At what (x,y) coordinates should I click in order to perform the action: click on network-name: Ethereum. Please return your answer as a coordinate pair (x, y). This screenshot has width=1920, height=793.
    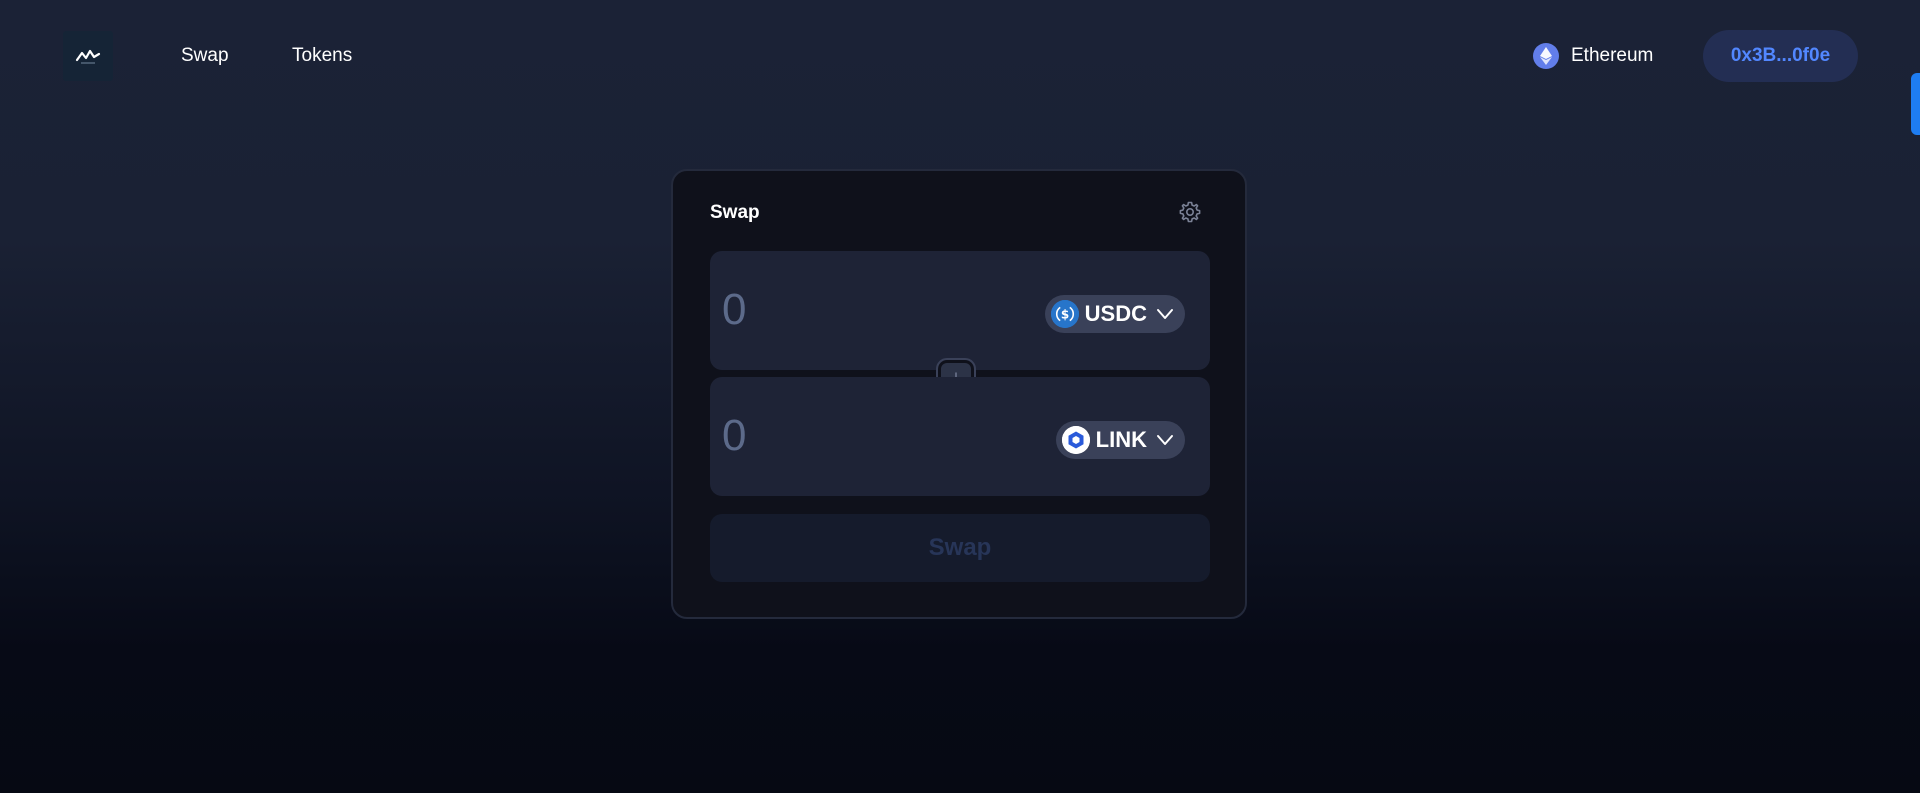
    Looking at the image, I should click on (1612, 55).